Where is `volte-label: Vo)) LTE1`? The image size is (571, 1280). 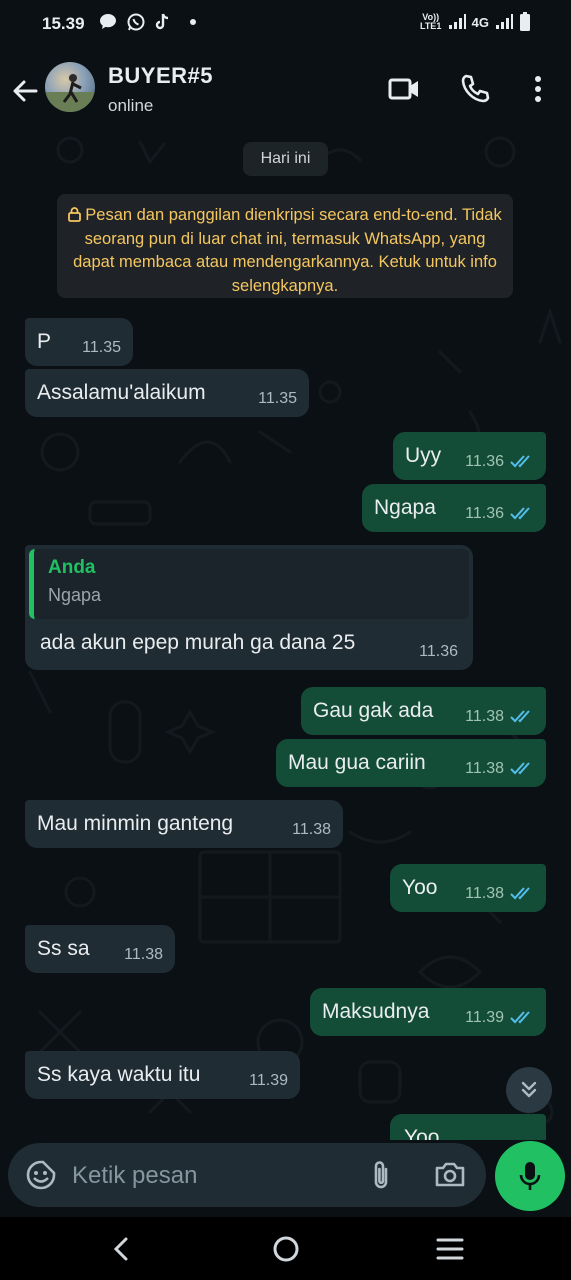
volte-label: Vo)) LTE1 is located at coordinates (430, 21).